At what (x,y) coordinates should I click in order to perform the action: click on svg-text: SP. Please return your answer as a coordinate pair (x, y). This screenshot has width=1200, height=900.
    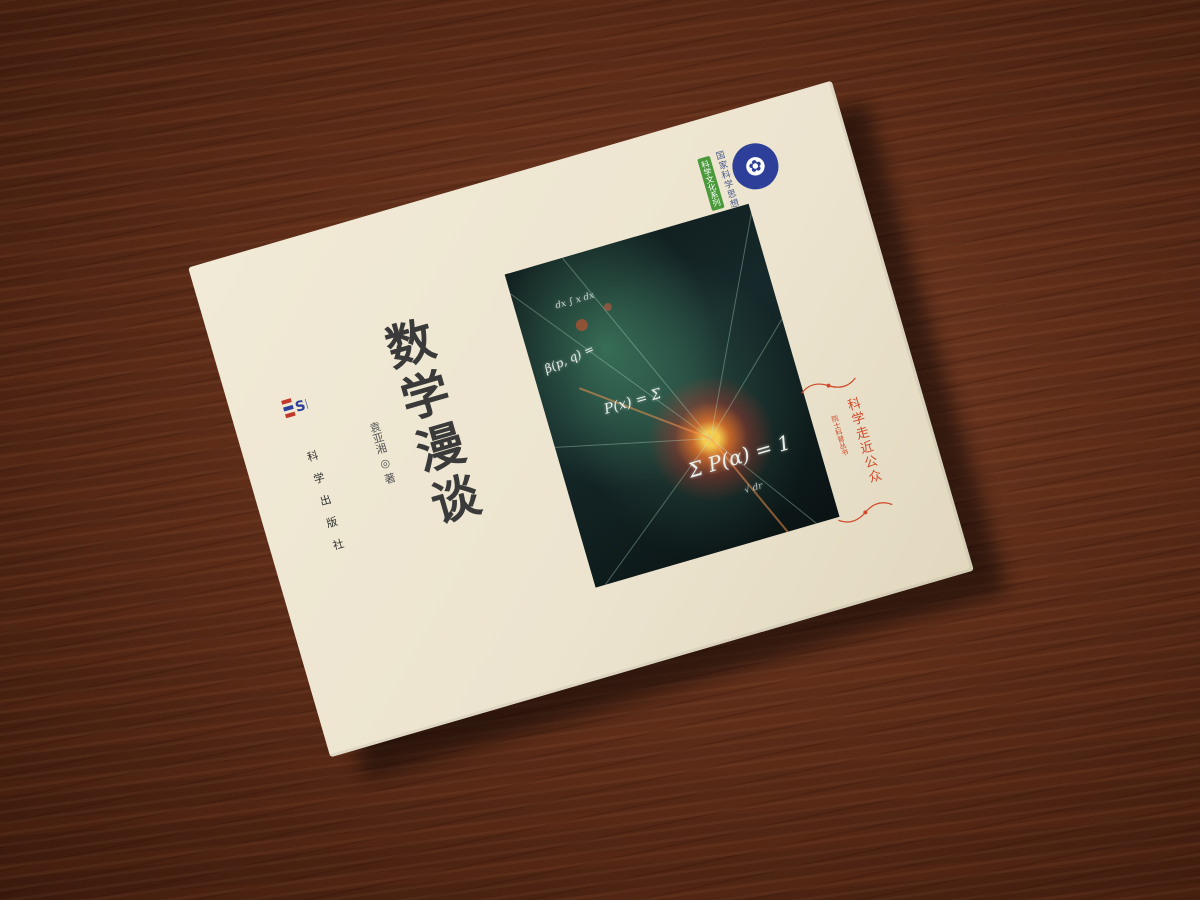
    Looking at the image, I should click on (301, 405).